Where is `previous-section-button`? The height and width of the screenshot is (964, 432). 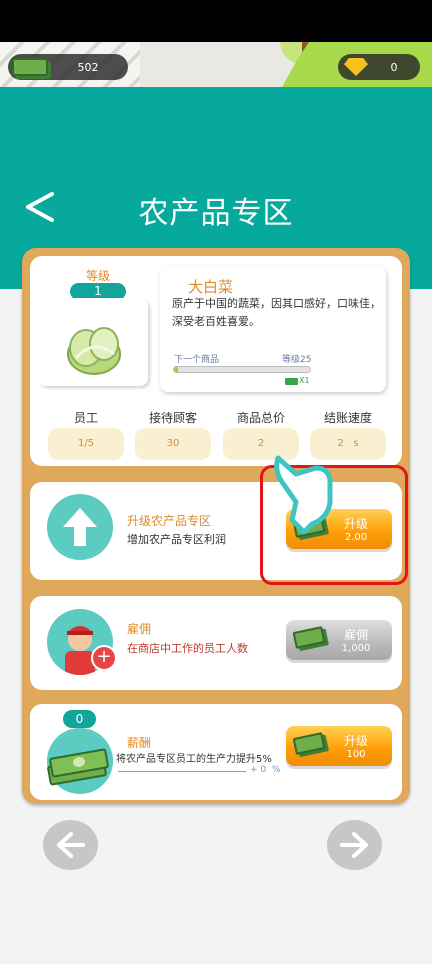
previous-section-button is located at coordinates (70, 845).